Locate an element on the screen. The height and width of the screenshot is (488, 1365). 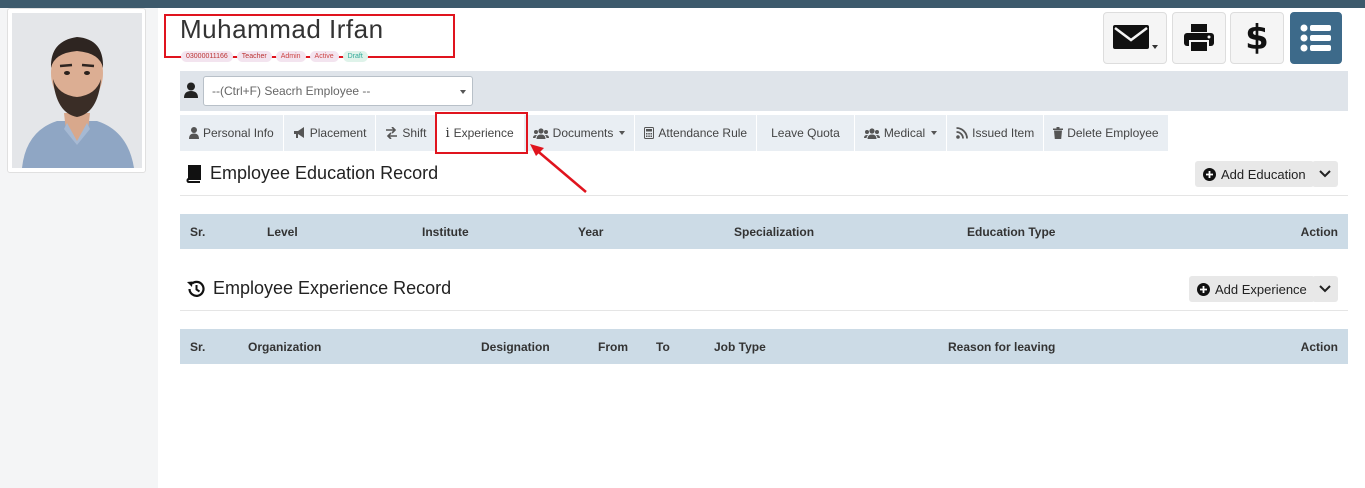
tab-delete-employee: Delete Employee is located at coordinates (1106, 133).